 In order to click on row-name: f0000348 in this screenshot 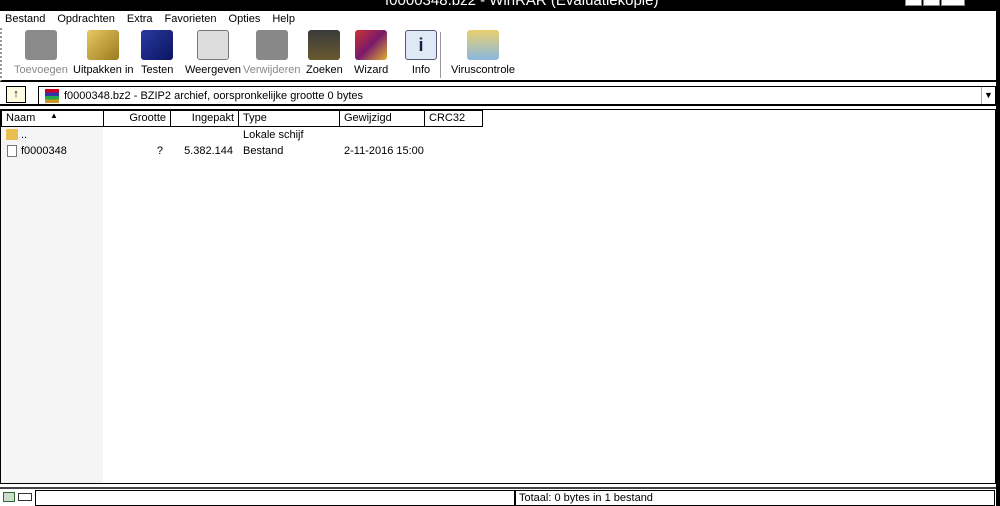, I will do `click(44, 151)`.